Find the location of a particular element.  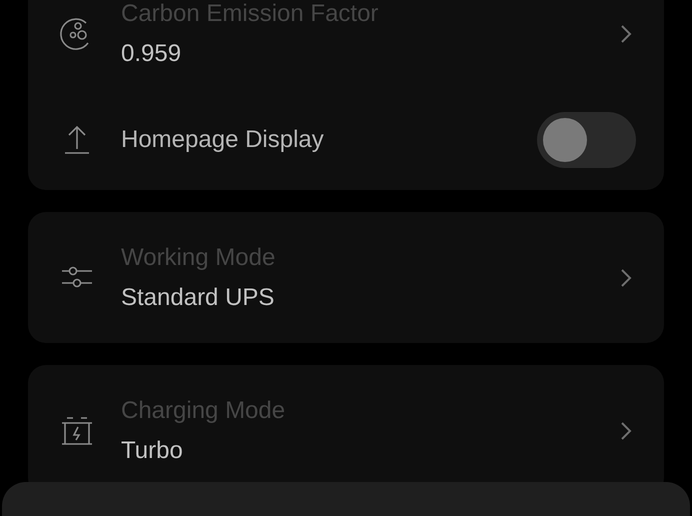

setting-label: Homepage Display is located at coordinates (223, 140).